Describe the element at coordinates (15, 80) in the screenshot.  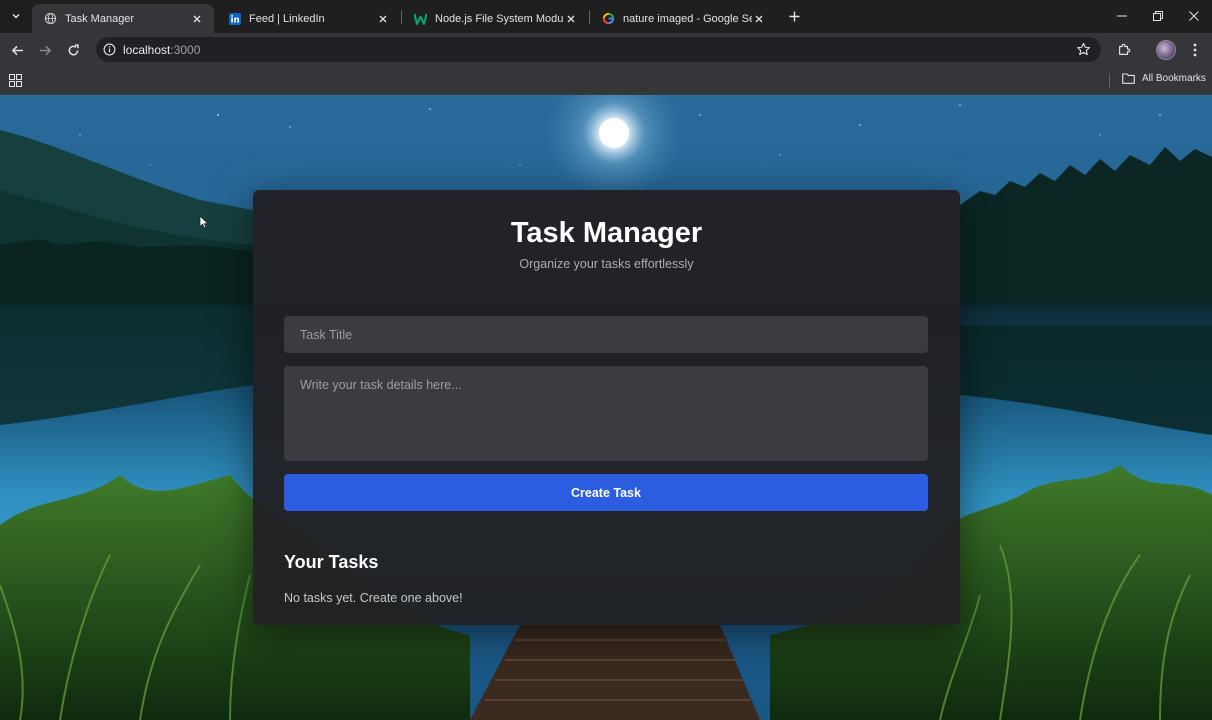
I see `apps-grid-icon` at that location.